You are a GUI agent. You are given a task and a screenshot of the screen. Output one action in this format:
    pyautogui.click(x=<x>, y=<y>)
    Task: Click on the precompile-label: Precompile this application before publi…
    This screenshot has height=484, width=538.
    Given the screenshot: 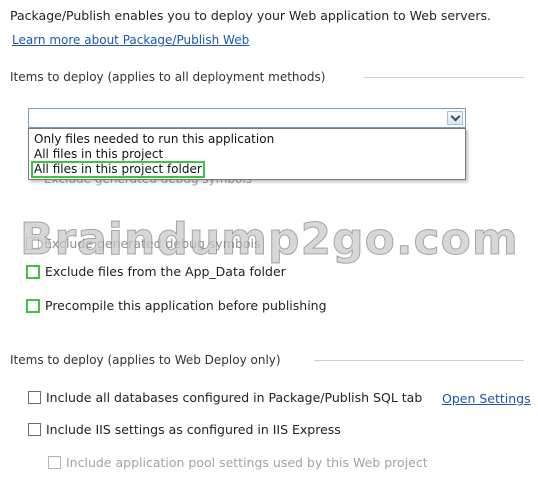 What is the action you would take?
    pyautogui.click(x=186, y=305)
    